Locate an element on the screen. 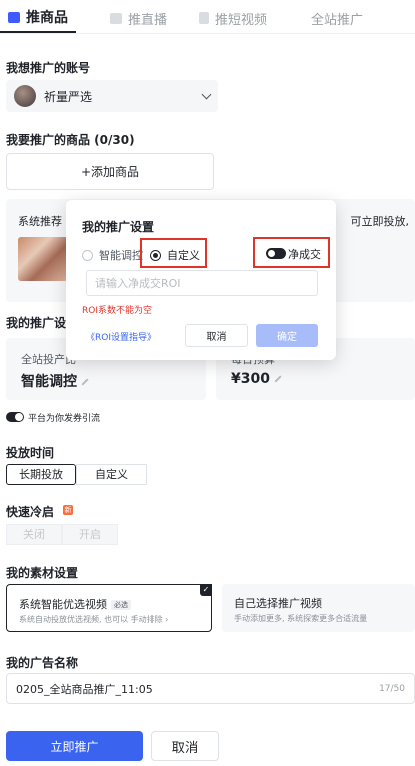 This screenshot has width=415, height=766. tab-promote-product: 推商品 is located at coordinates (38, 18).